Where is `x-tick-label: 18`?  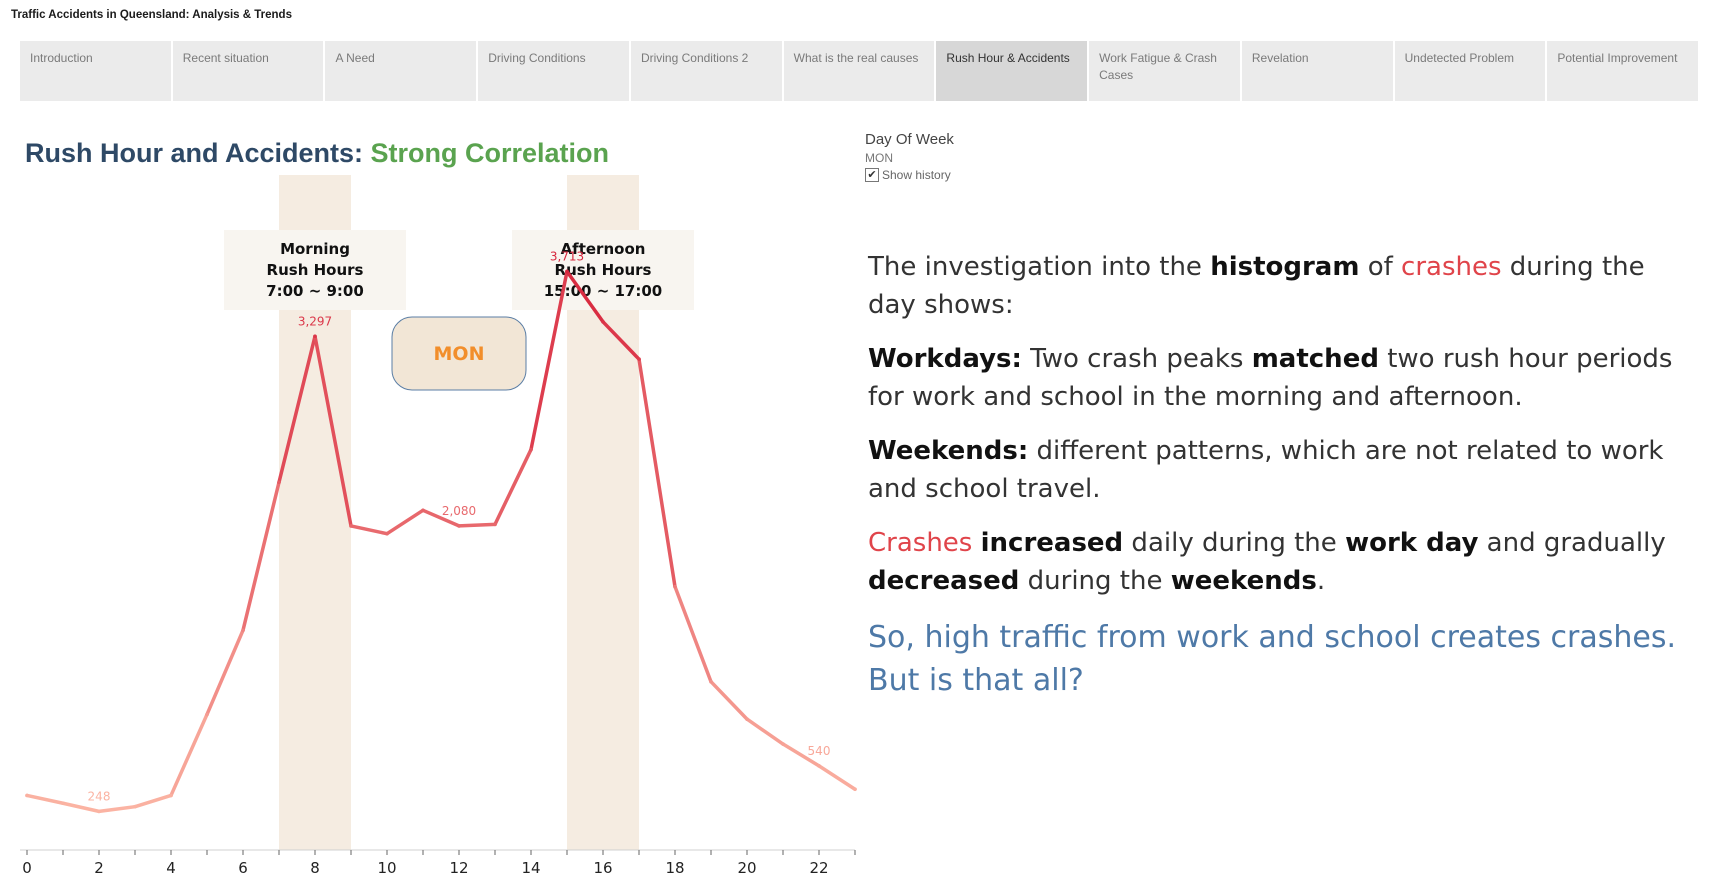 x-tick-label: 18 is located at coordinates (674, 868).